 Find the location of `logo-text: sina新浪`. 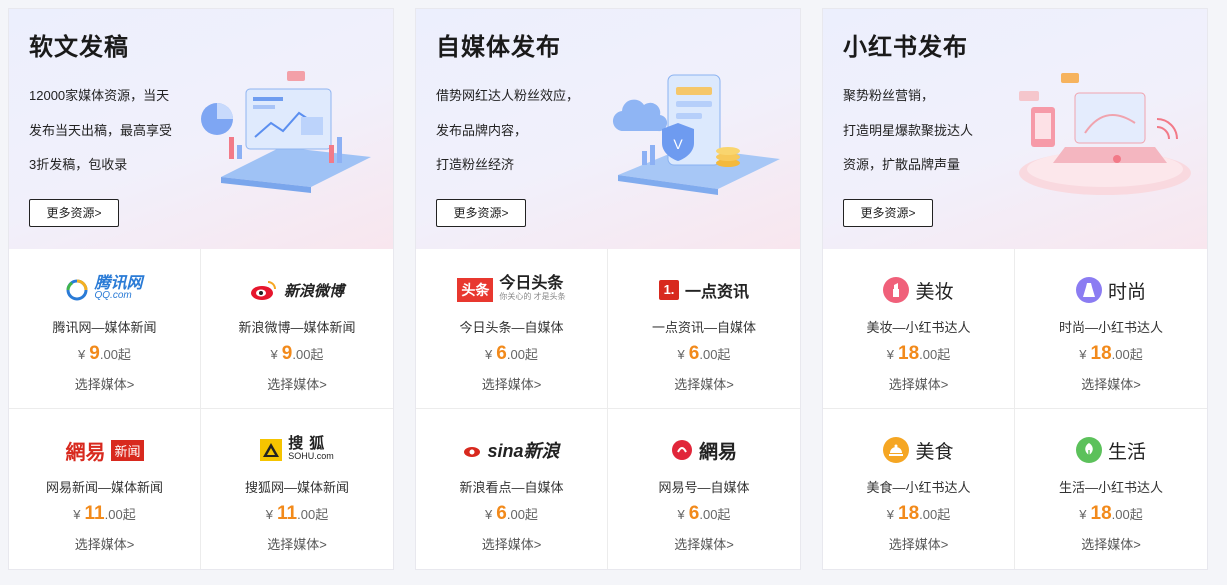

logo-text: sina新浪 is located at coordinates (523, 451).